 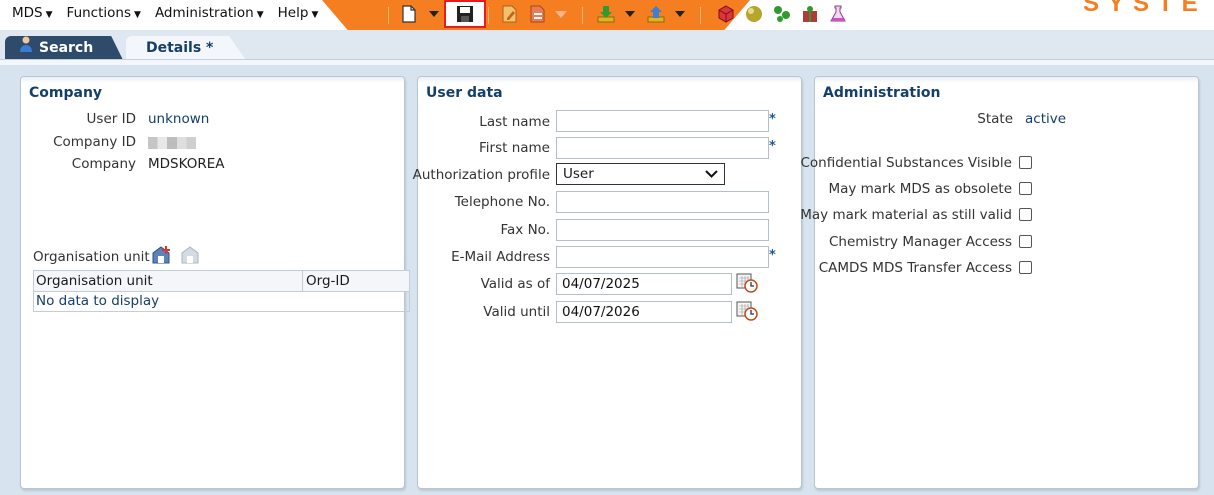 I want to click on valid-until-calendar-button, so click(x=747, y=312).